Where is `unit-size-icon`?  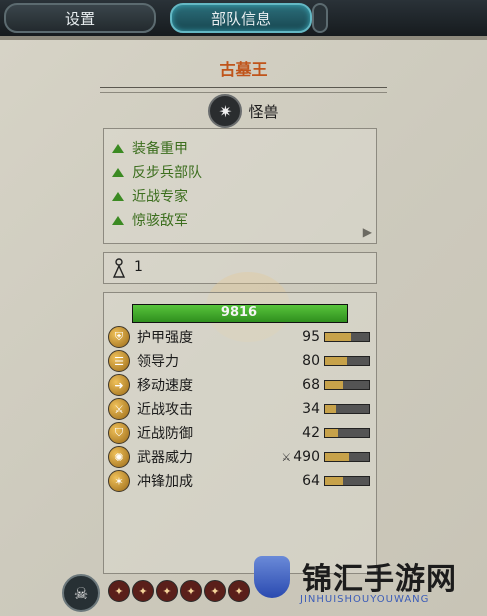
unit-size-icon is located at coordinates (119, 268).